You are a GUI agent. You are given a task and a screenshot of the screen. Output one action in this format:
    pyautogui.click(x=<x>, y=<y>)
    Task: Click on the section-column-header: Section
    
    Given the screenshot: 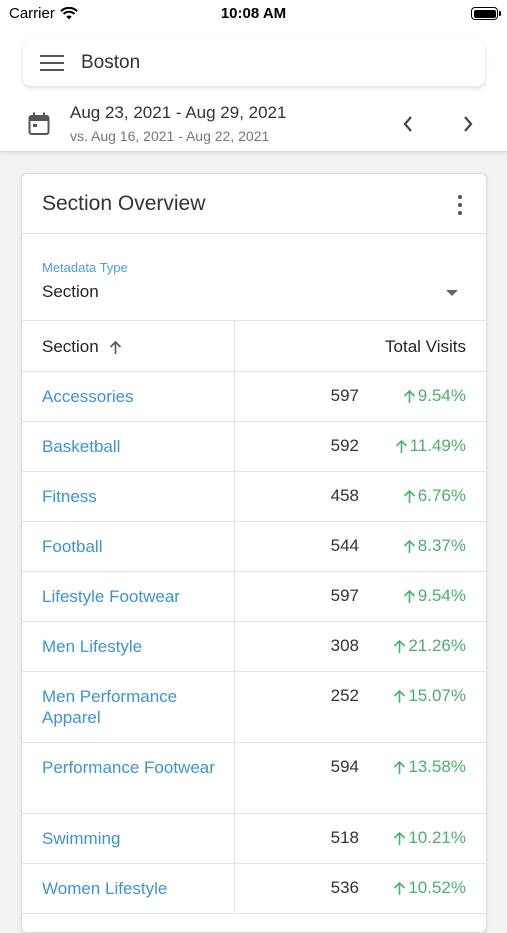 What is the action you would take?
    pyautogui.click(x=82, y=347)
    